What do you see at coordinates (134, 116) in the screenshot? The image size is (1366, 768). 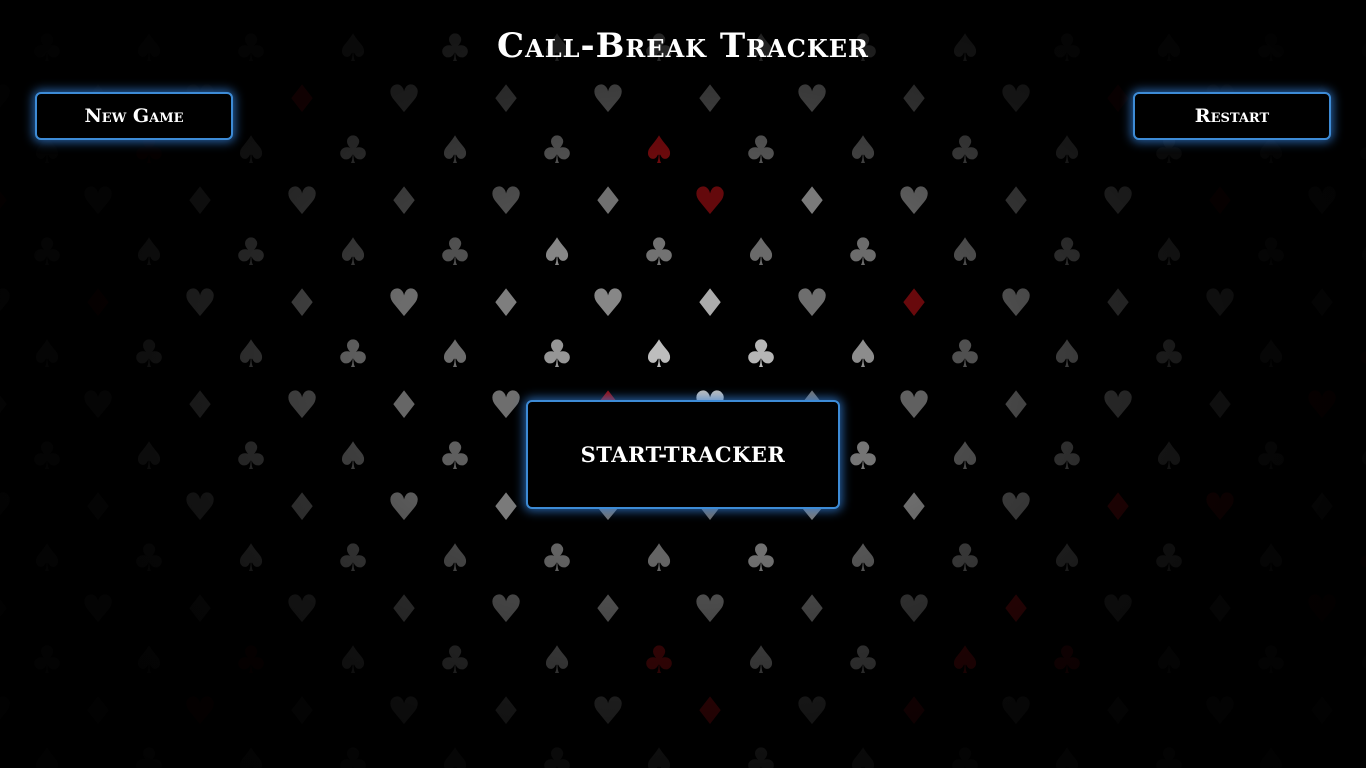 I see `new-game-button: New Game` at bounding box center [134, 116].